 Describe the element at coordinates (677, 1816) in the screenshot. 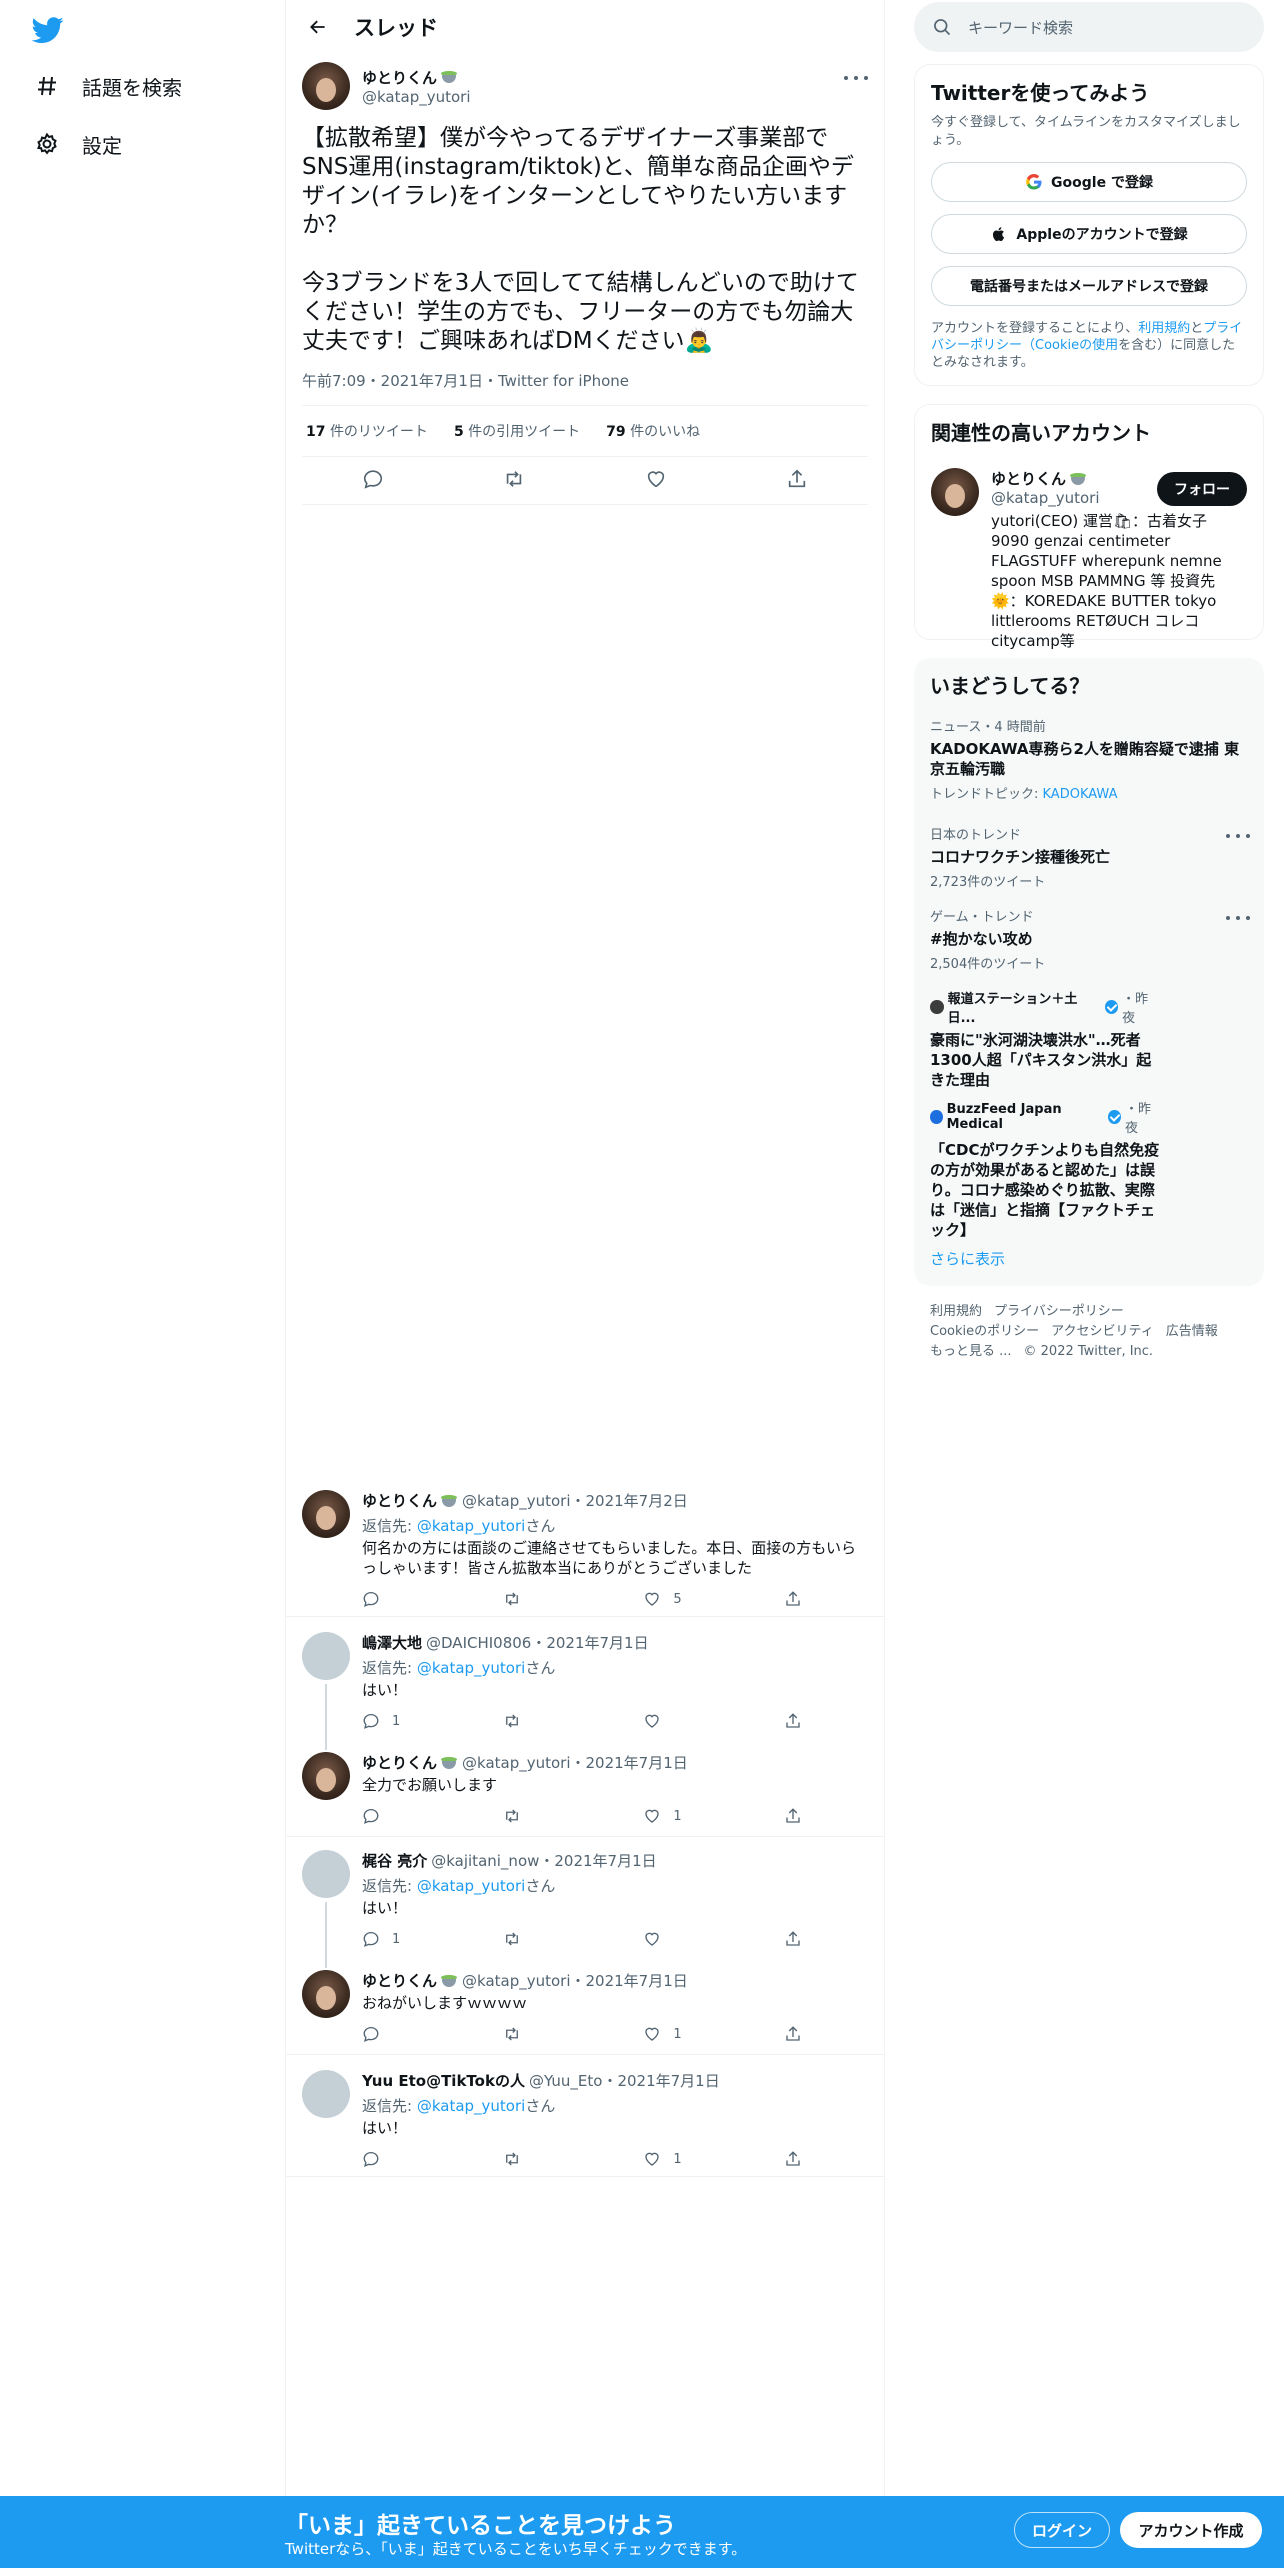

I see `like-count: 1` at that location.